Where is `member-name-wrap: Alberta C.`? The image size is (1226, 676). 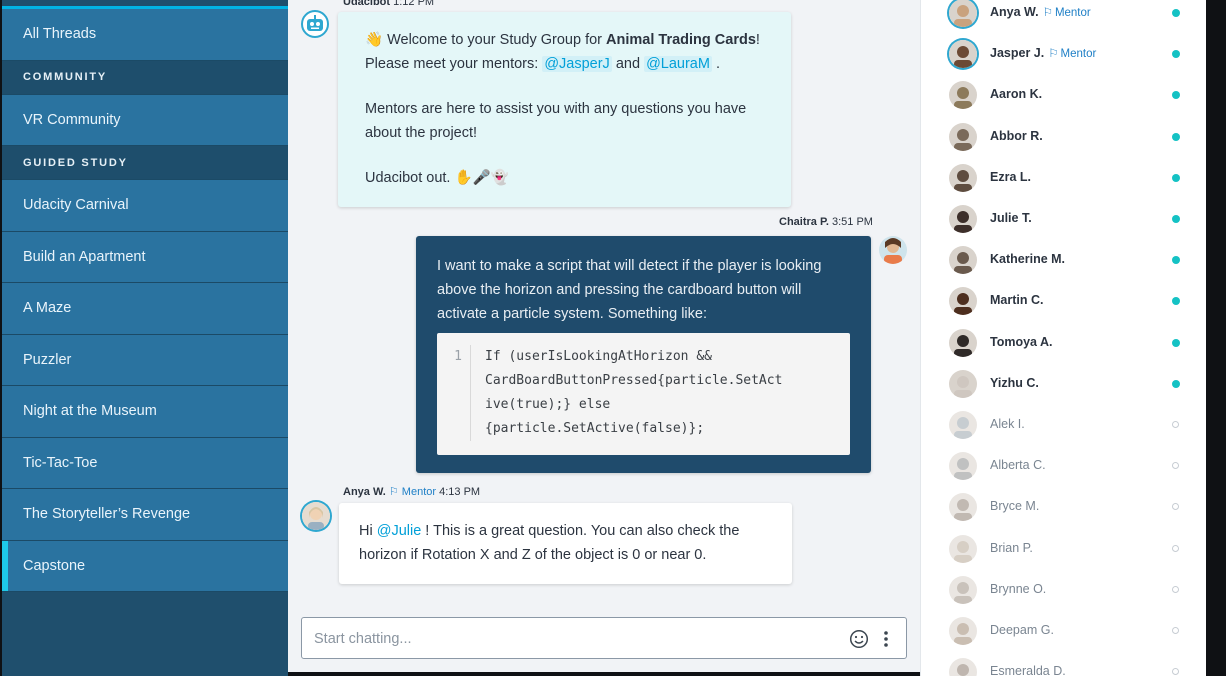
member-name-wrap: Alberta C. is located at coordinates (1018, 465).